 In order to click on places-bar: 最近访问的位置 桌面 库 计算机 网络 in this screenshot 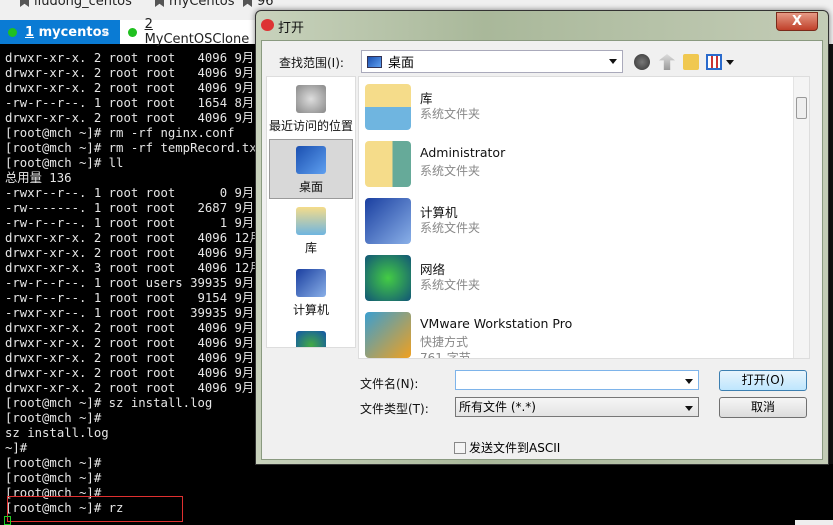, I will do `click(311, 212)`.